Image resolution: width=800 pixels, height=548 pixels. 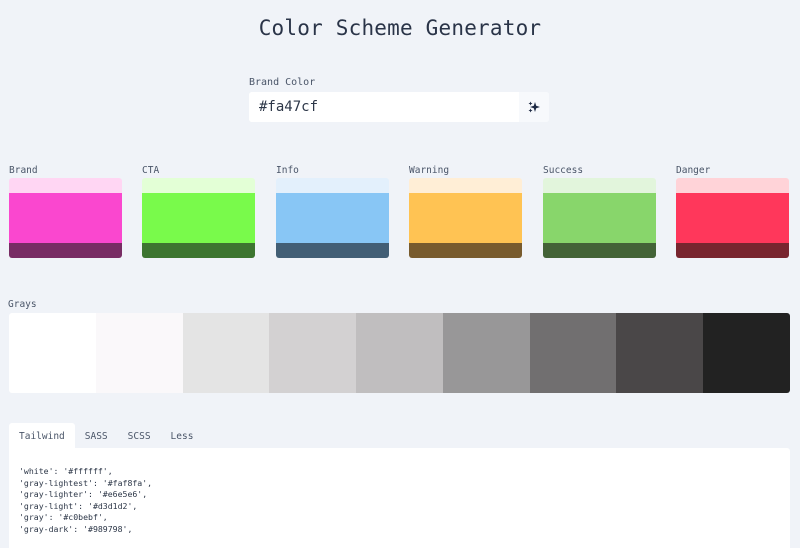 I want to click on swatch-label: Brand, so click(x=23, y=170).